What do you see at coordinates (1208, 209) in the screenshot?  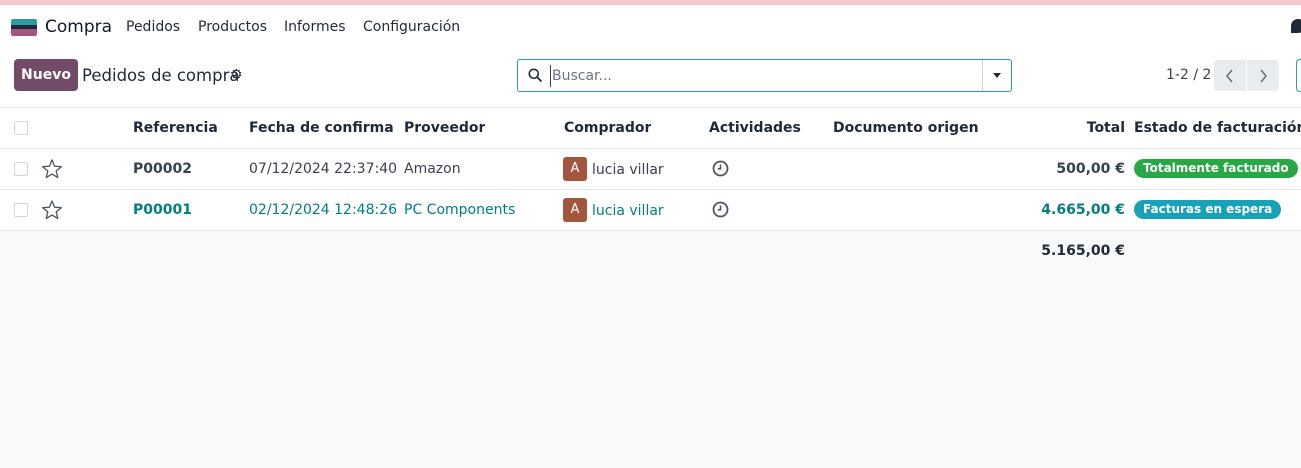 I see `status-badge: Facturas en espera` at bounding box center [1208, 209].